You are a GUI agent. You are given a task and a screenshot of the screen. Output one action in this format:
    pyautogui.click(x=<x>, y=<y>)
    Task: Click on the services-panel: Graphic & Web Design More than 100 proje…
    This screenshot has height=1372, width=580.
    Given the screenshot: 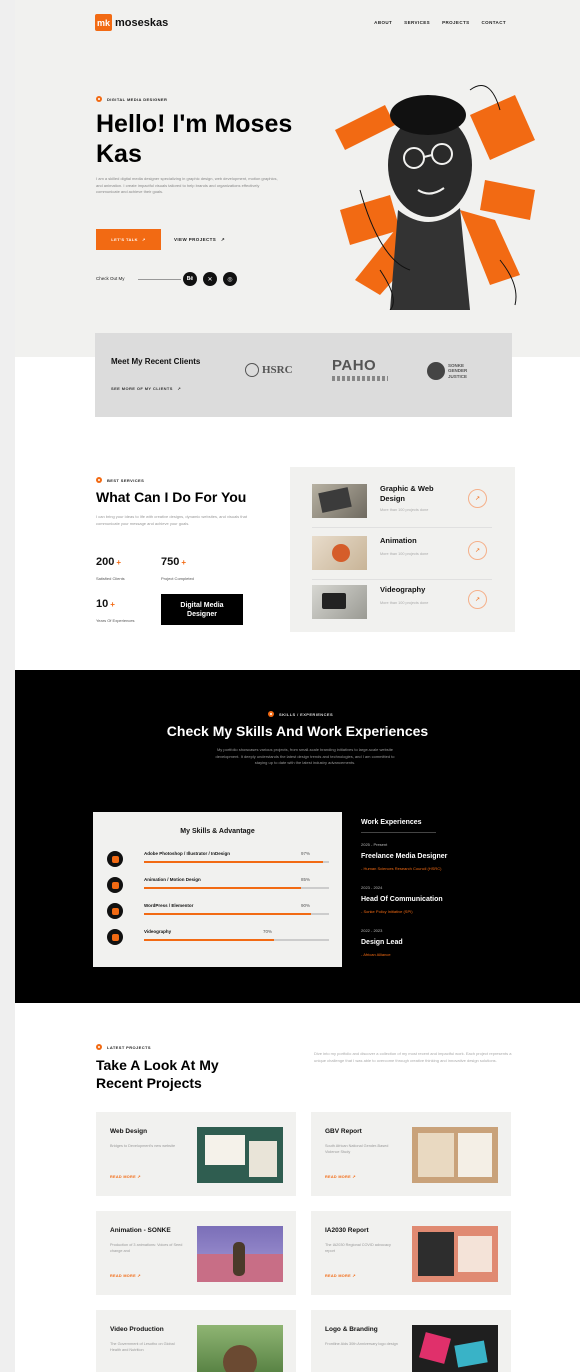 What is the action you would take?
    pyautogui.click(x=402, y=549)
    